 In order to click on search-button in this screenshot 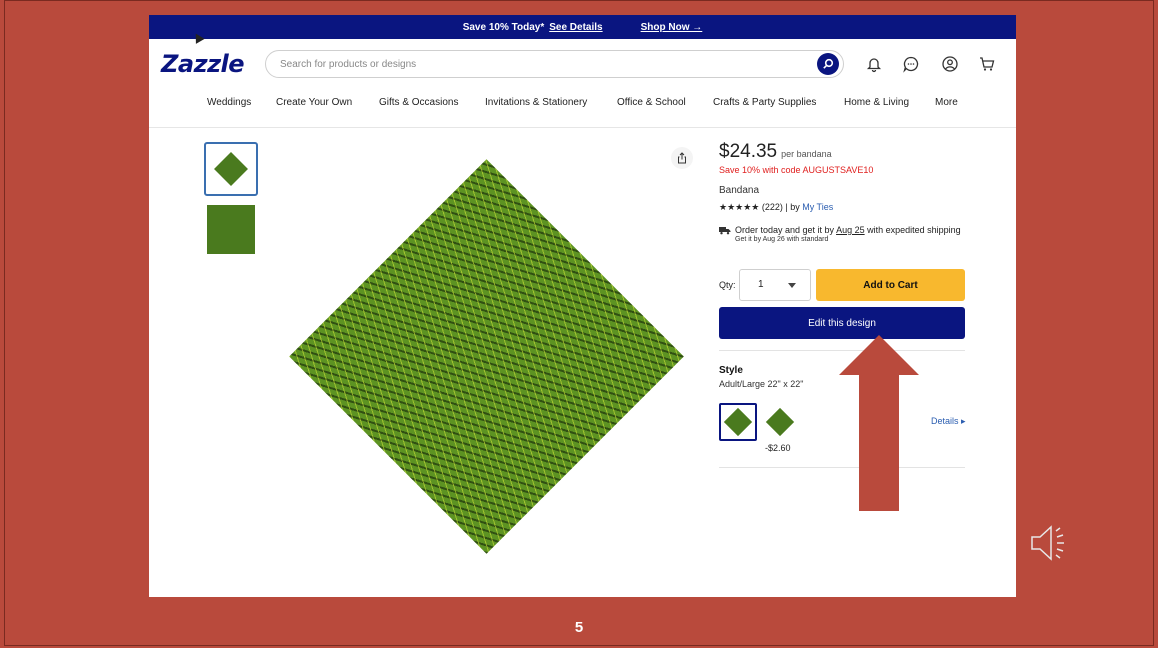, I will do `click(828, 64)`.